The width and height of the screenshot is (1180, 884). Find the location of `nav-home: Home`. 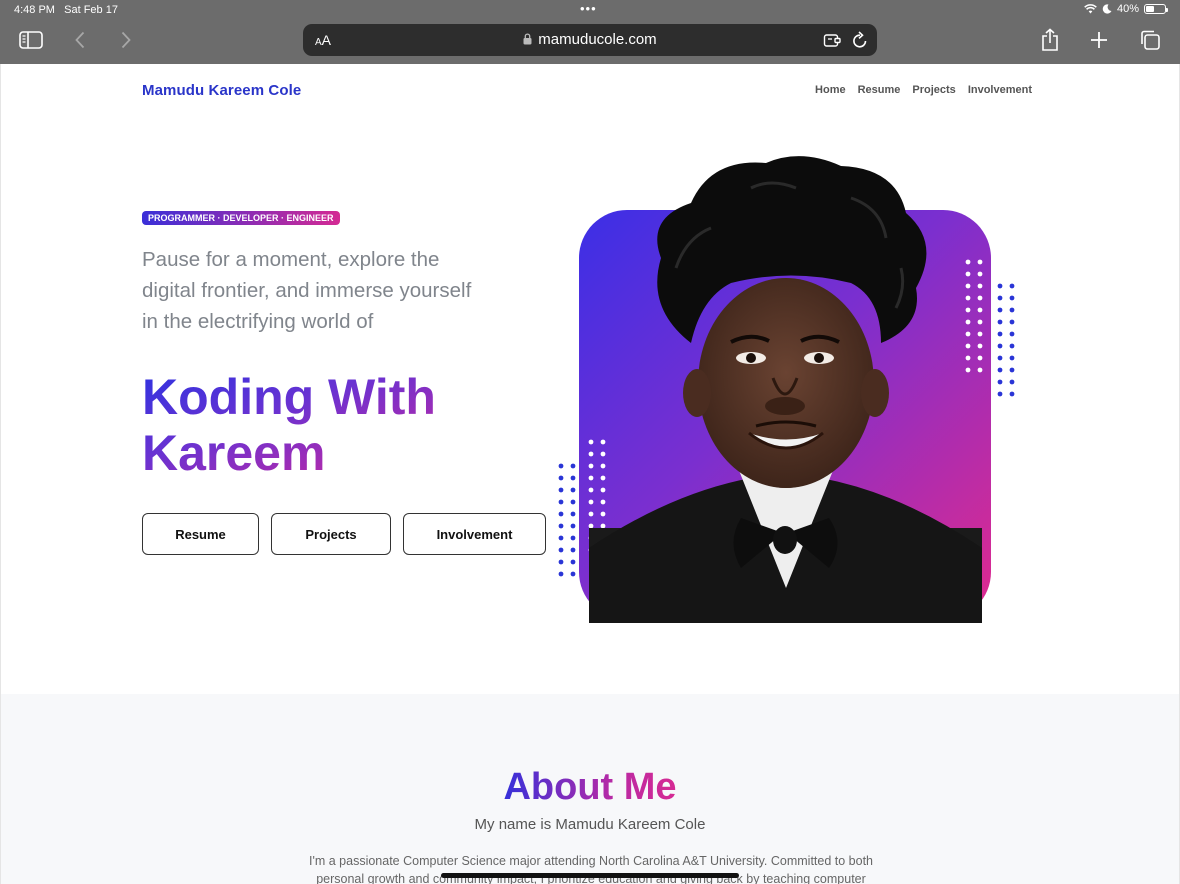

nav-home: Home is located at coordinates (830, 90).